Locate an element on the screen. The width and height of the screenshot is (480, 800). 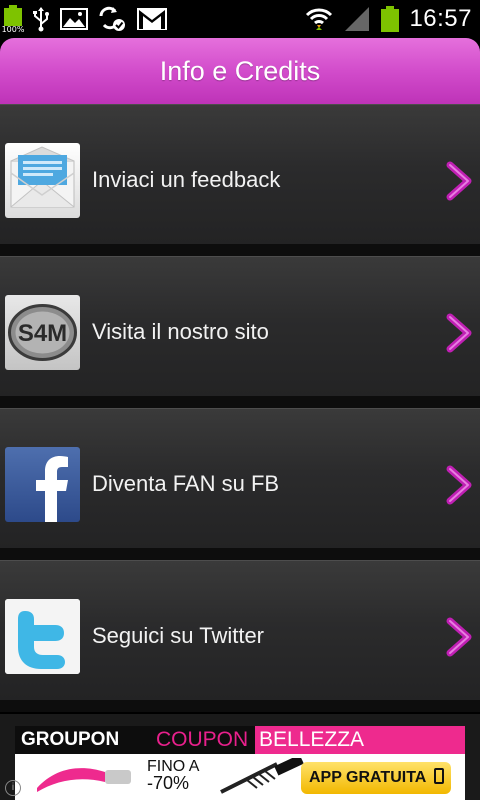
ad-top-row: GROUPON COUPON BELLEZZA is located at coordinates (240, 740).